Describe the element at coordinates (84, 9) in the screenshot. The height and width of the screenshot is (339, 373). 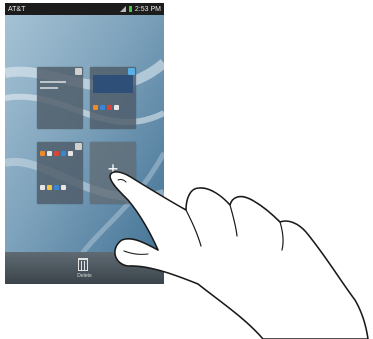
I see `status-bar: AT&T 2:53 PM` at that location.